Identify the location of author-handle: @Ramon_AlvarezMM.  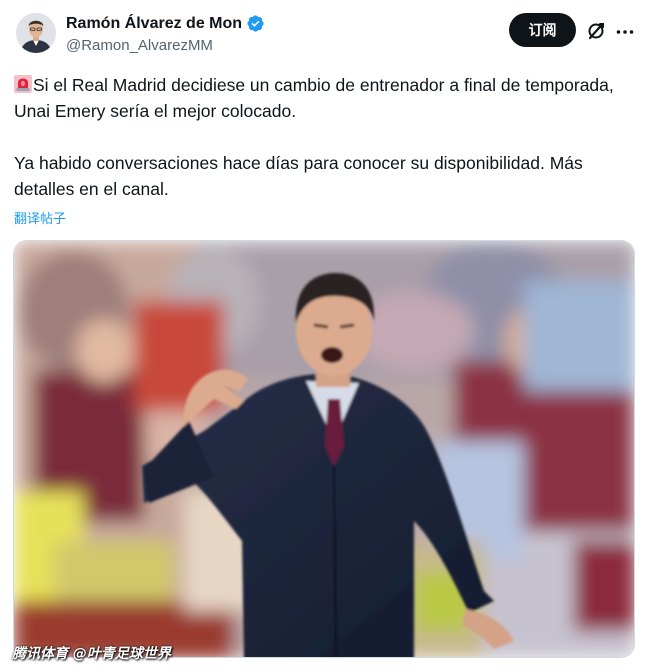
(139, 45).